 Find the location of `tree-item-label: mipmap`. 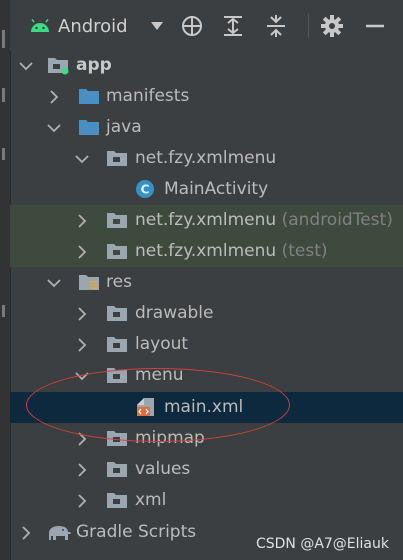

tree-item-label: mipmap is located at coordinates (170, 438).